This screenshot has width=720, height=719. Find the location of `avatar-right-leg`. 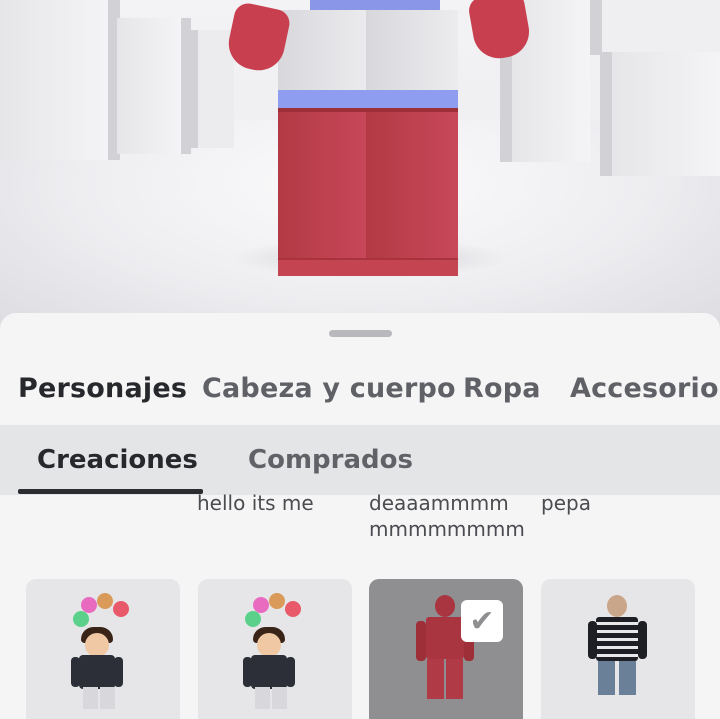

avatar-right-leg is located at coordinates (412, 143).